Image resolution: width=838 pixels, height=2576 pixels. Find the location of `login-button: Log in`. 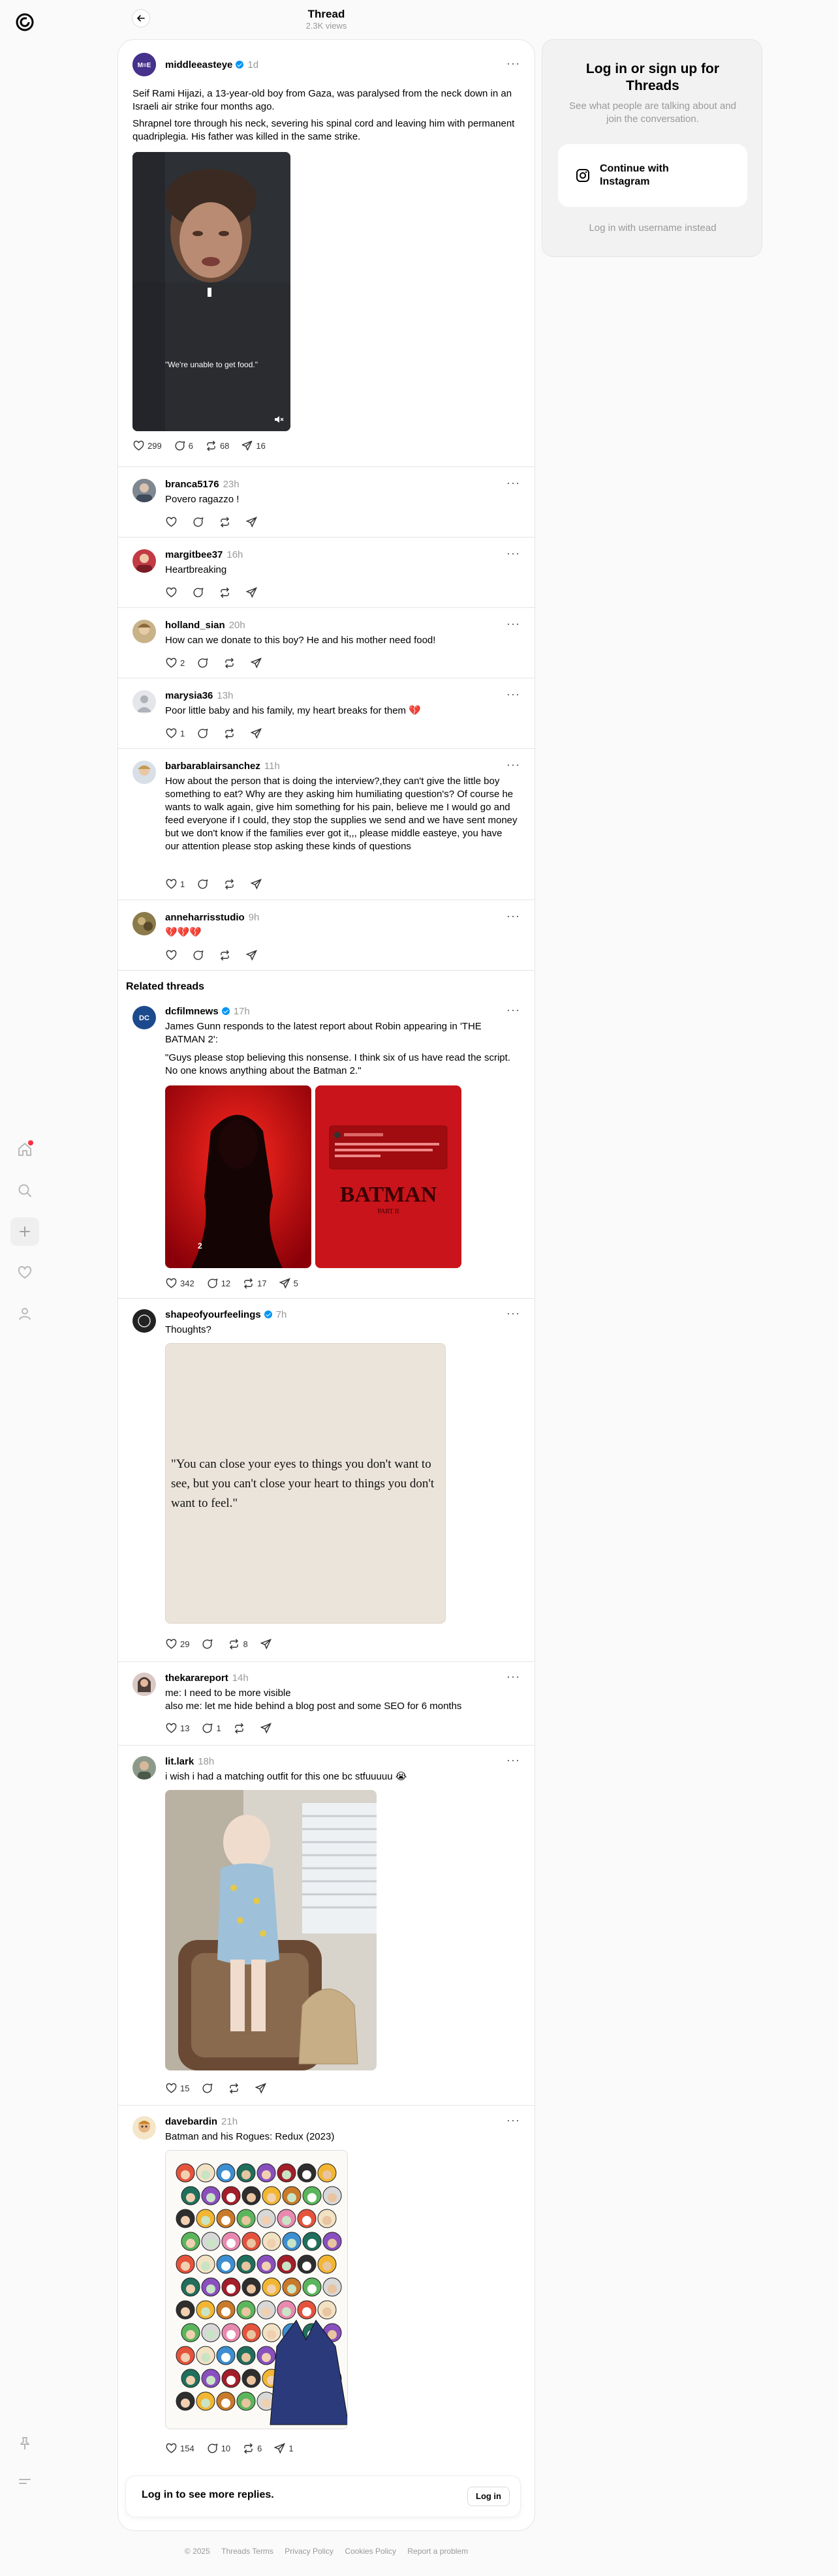

login-button: Log in is located at coordinates (488, 2497).